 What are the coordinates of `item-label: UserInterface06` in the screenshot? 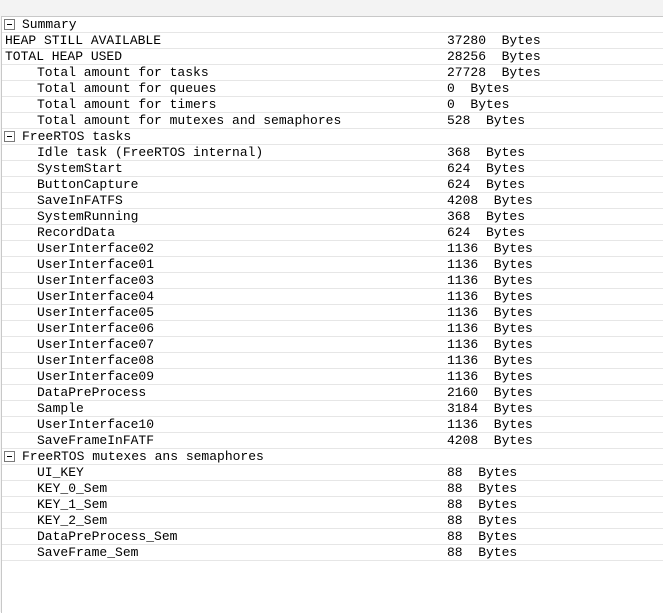 It's located at (96, 328).